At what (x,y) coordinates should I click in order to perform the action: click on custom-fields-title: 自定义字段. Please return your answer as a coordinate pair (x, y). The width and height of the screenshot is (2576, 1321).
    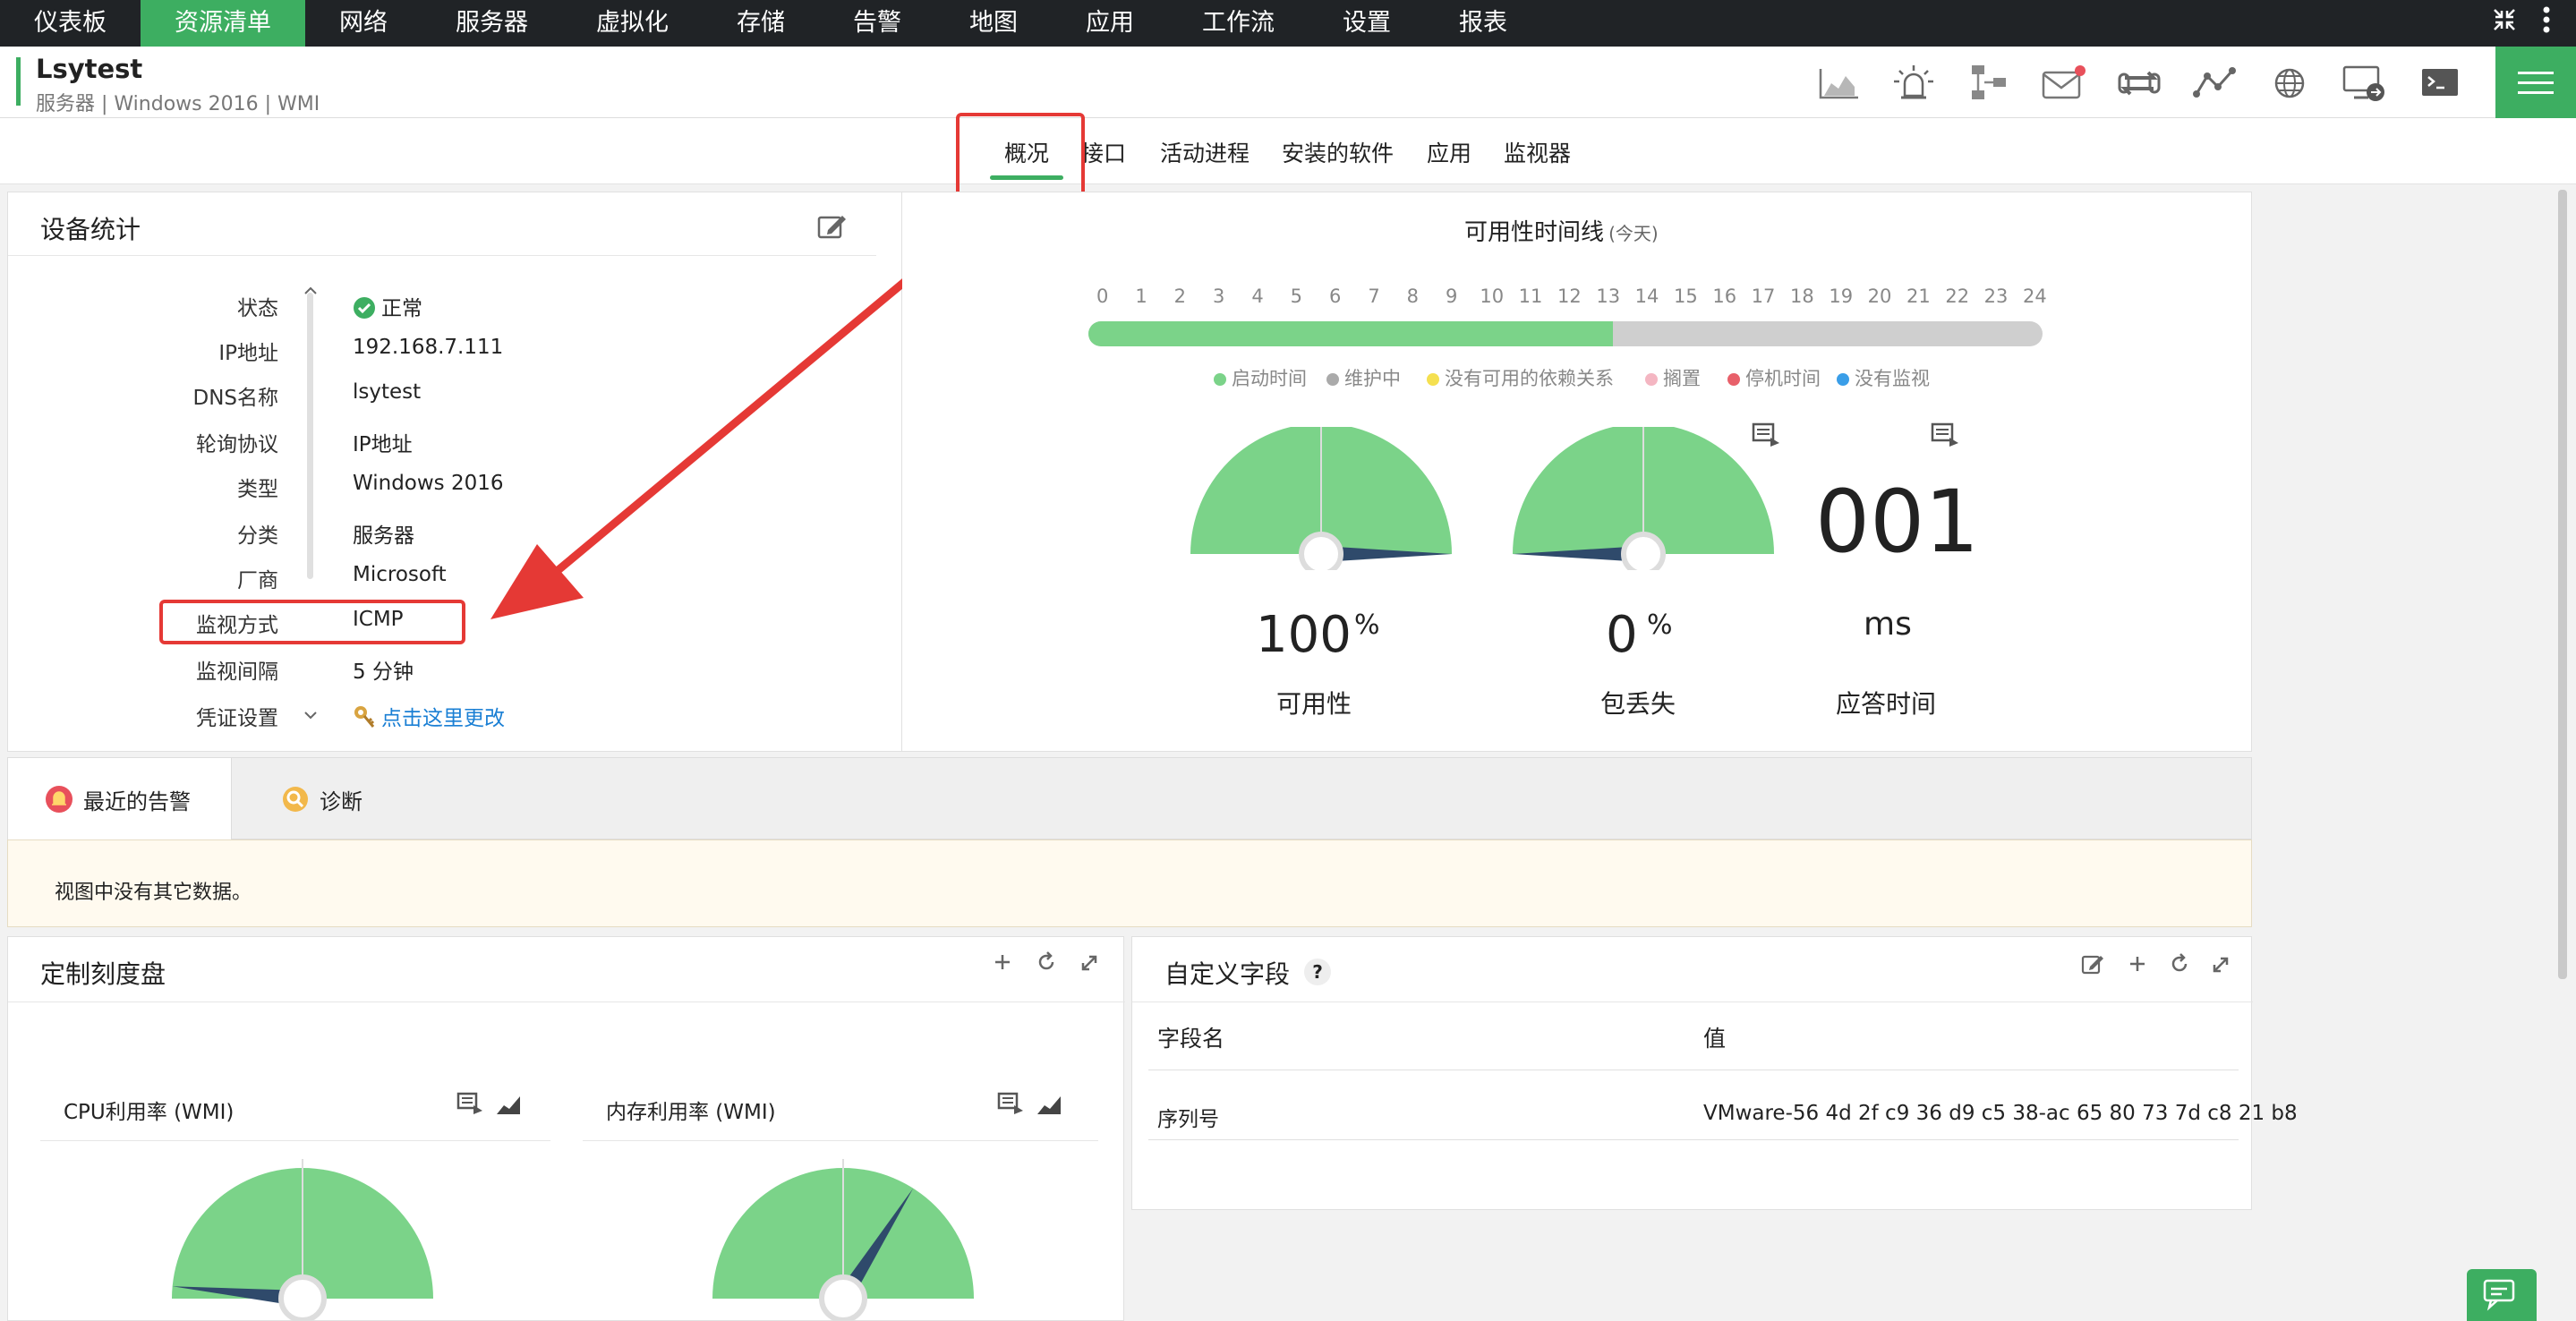
    Looking at the image, I should click on (1227, 974).